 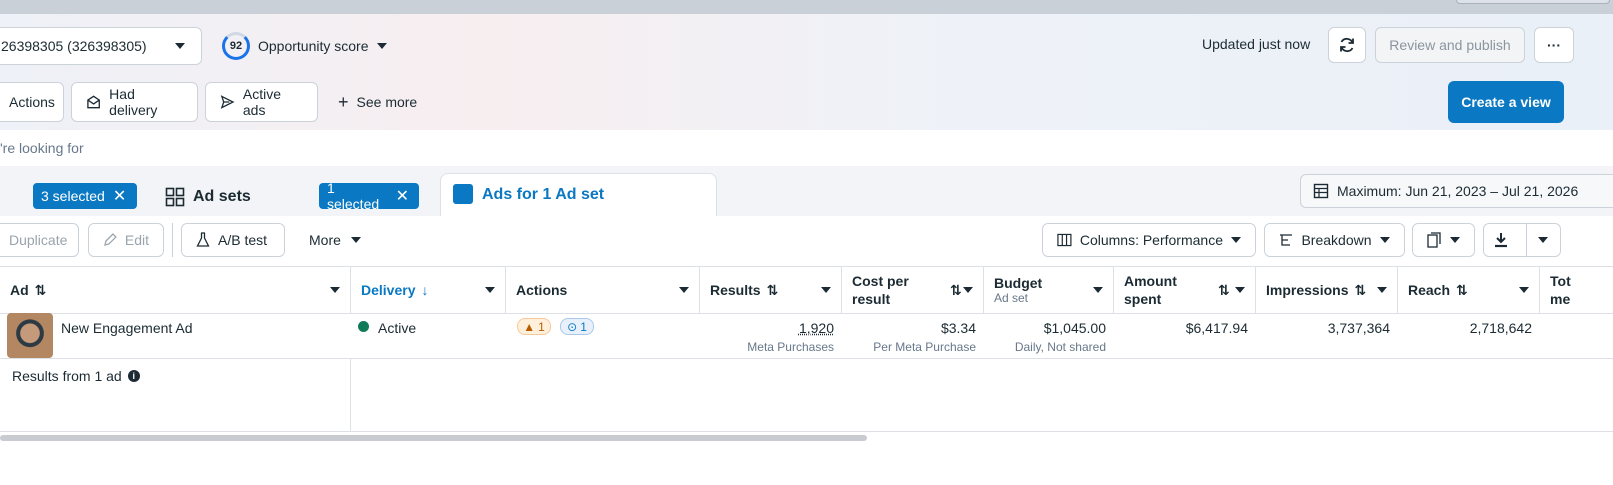 I want to click on filter-chip-had-delivery: Had delivery, so click(x=134, y=102).